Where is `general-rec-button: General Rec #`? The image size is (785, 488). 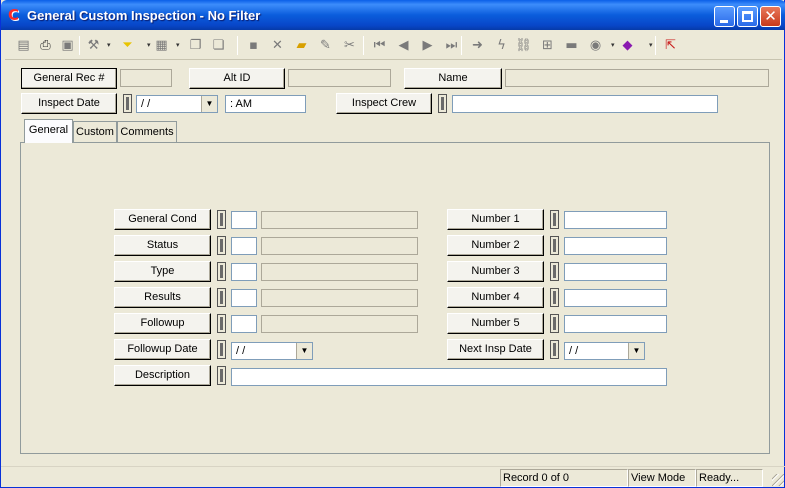 general-rec-button: General Rec # is located at coordinates (69, 78).